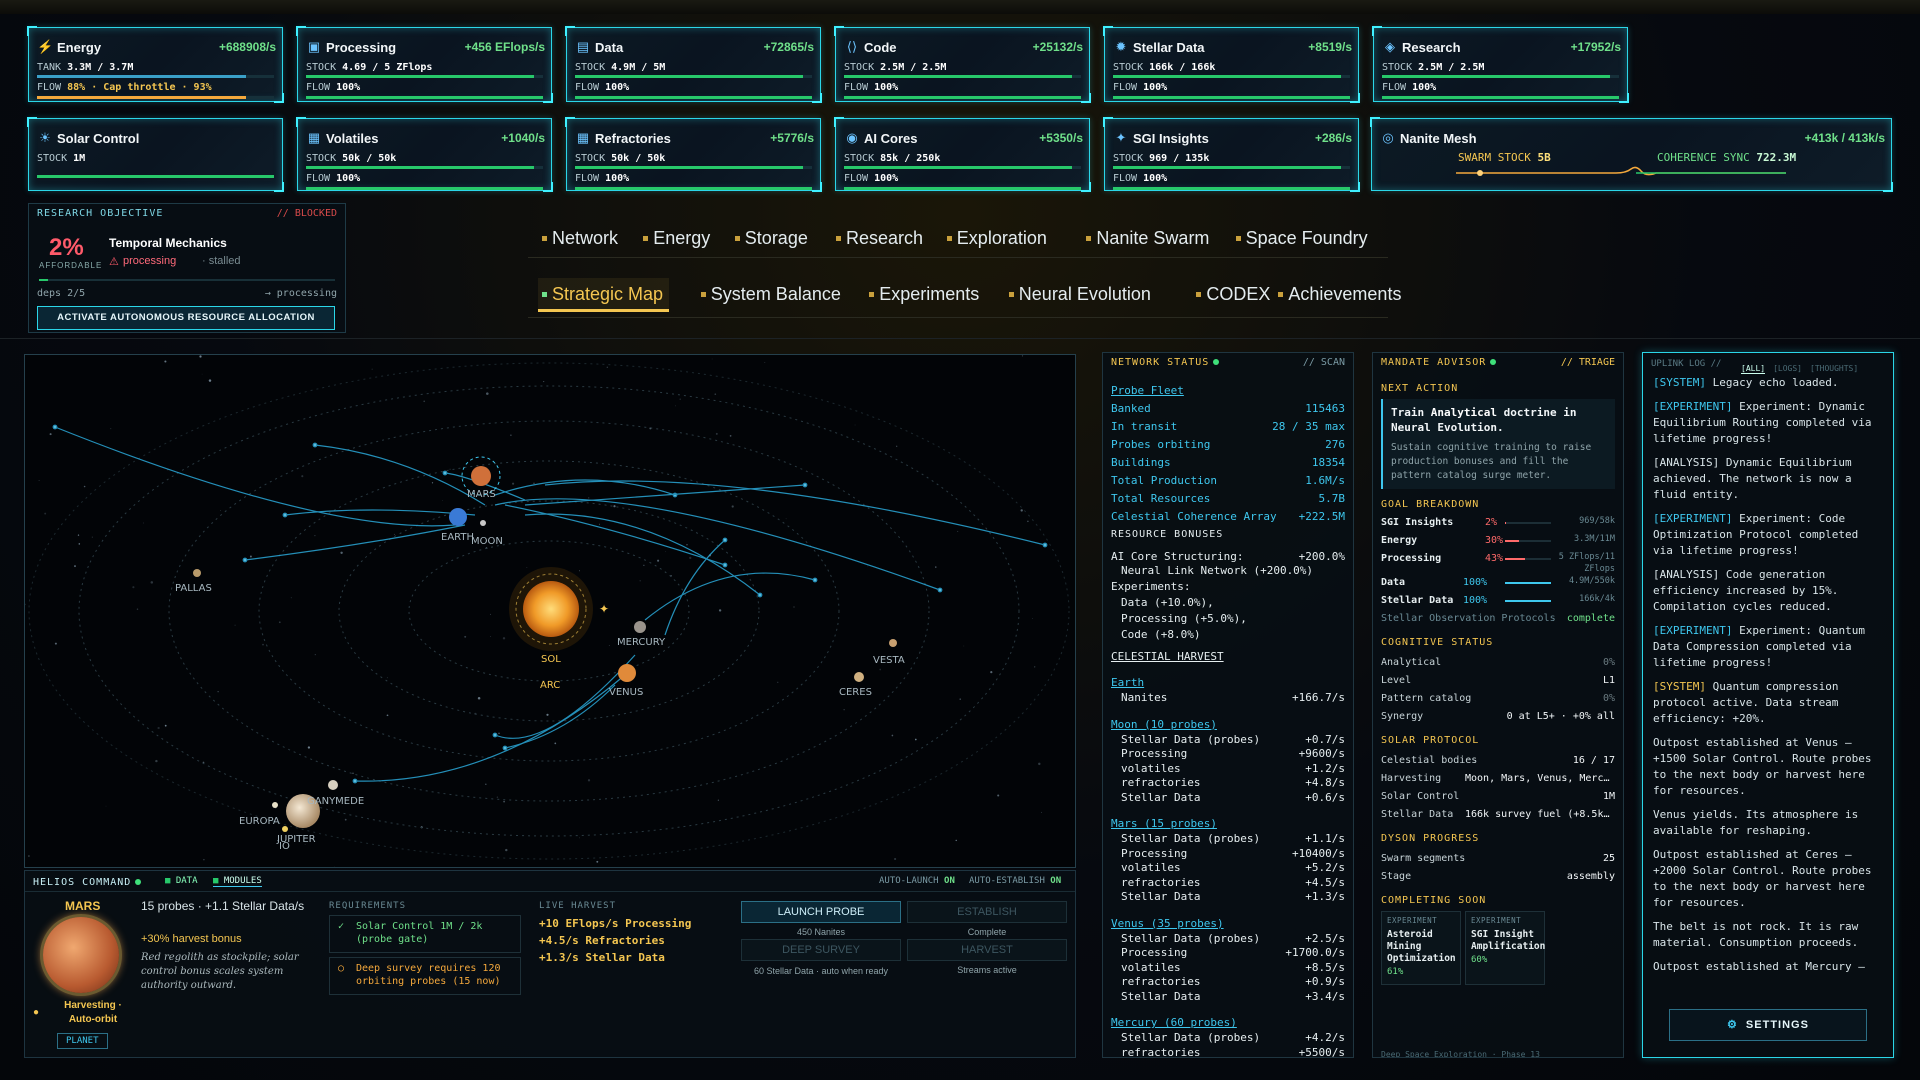 This screenshot has width=1920, height=1080. I want to click on probe-trail, so click(695, 587).